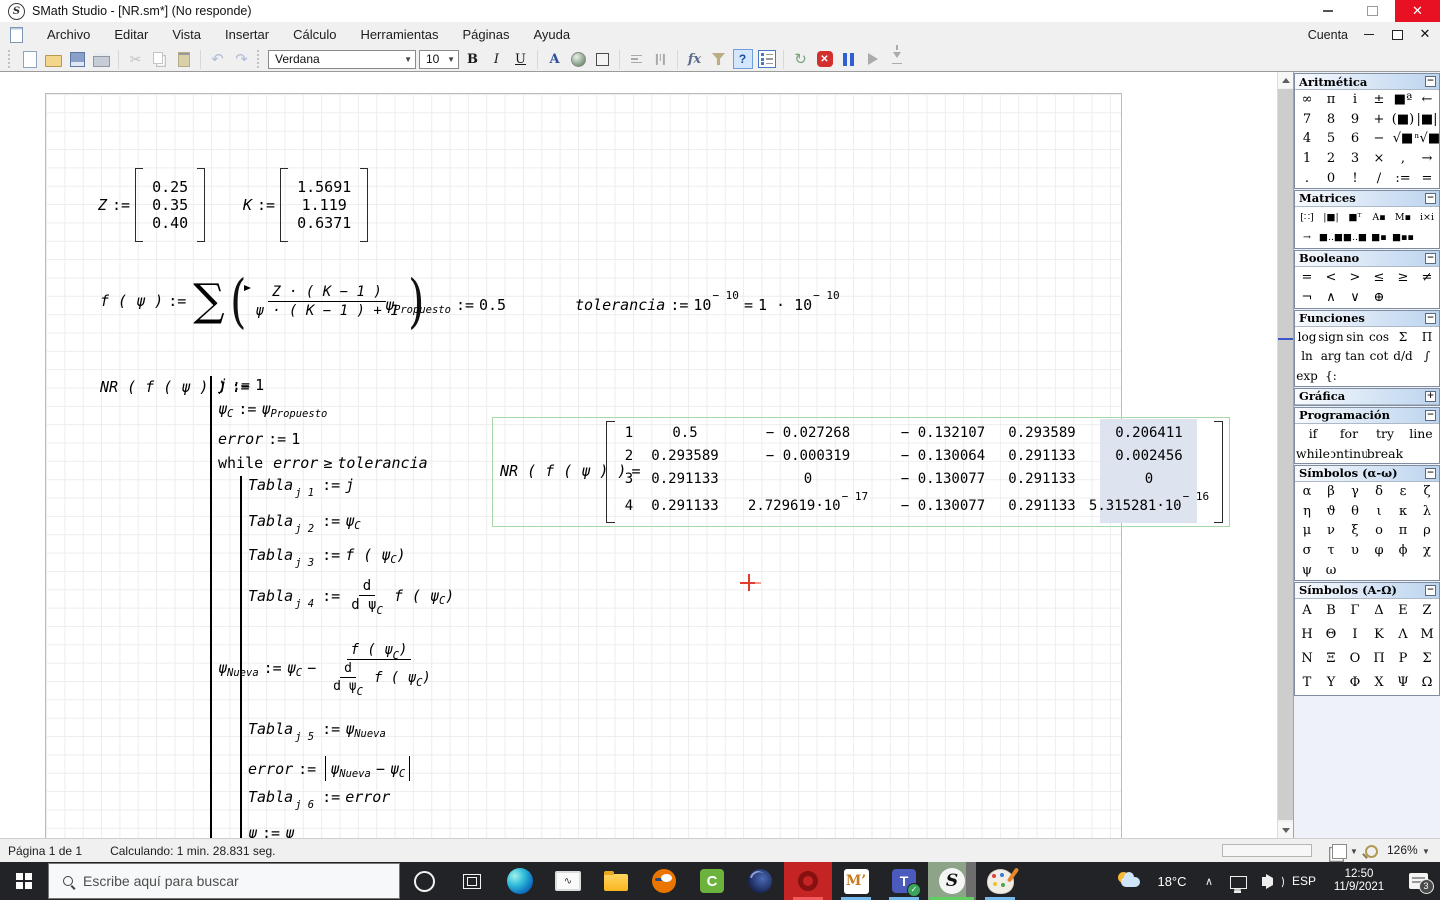 This screenshot has height=900, width=1440. What do you see at coordinates (271, 831) in the screenshot?
I see `stmt-clipped: ψ := ψ` at bounding box center [271, 831].